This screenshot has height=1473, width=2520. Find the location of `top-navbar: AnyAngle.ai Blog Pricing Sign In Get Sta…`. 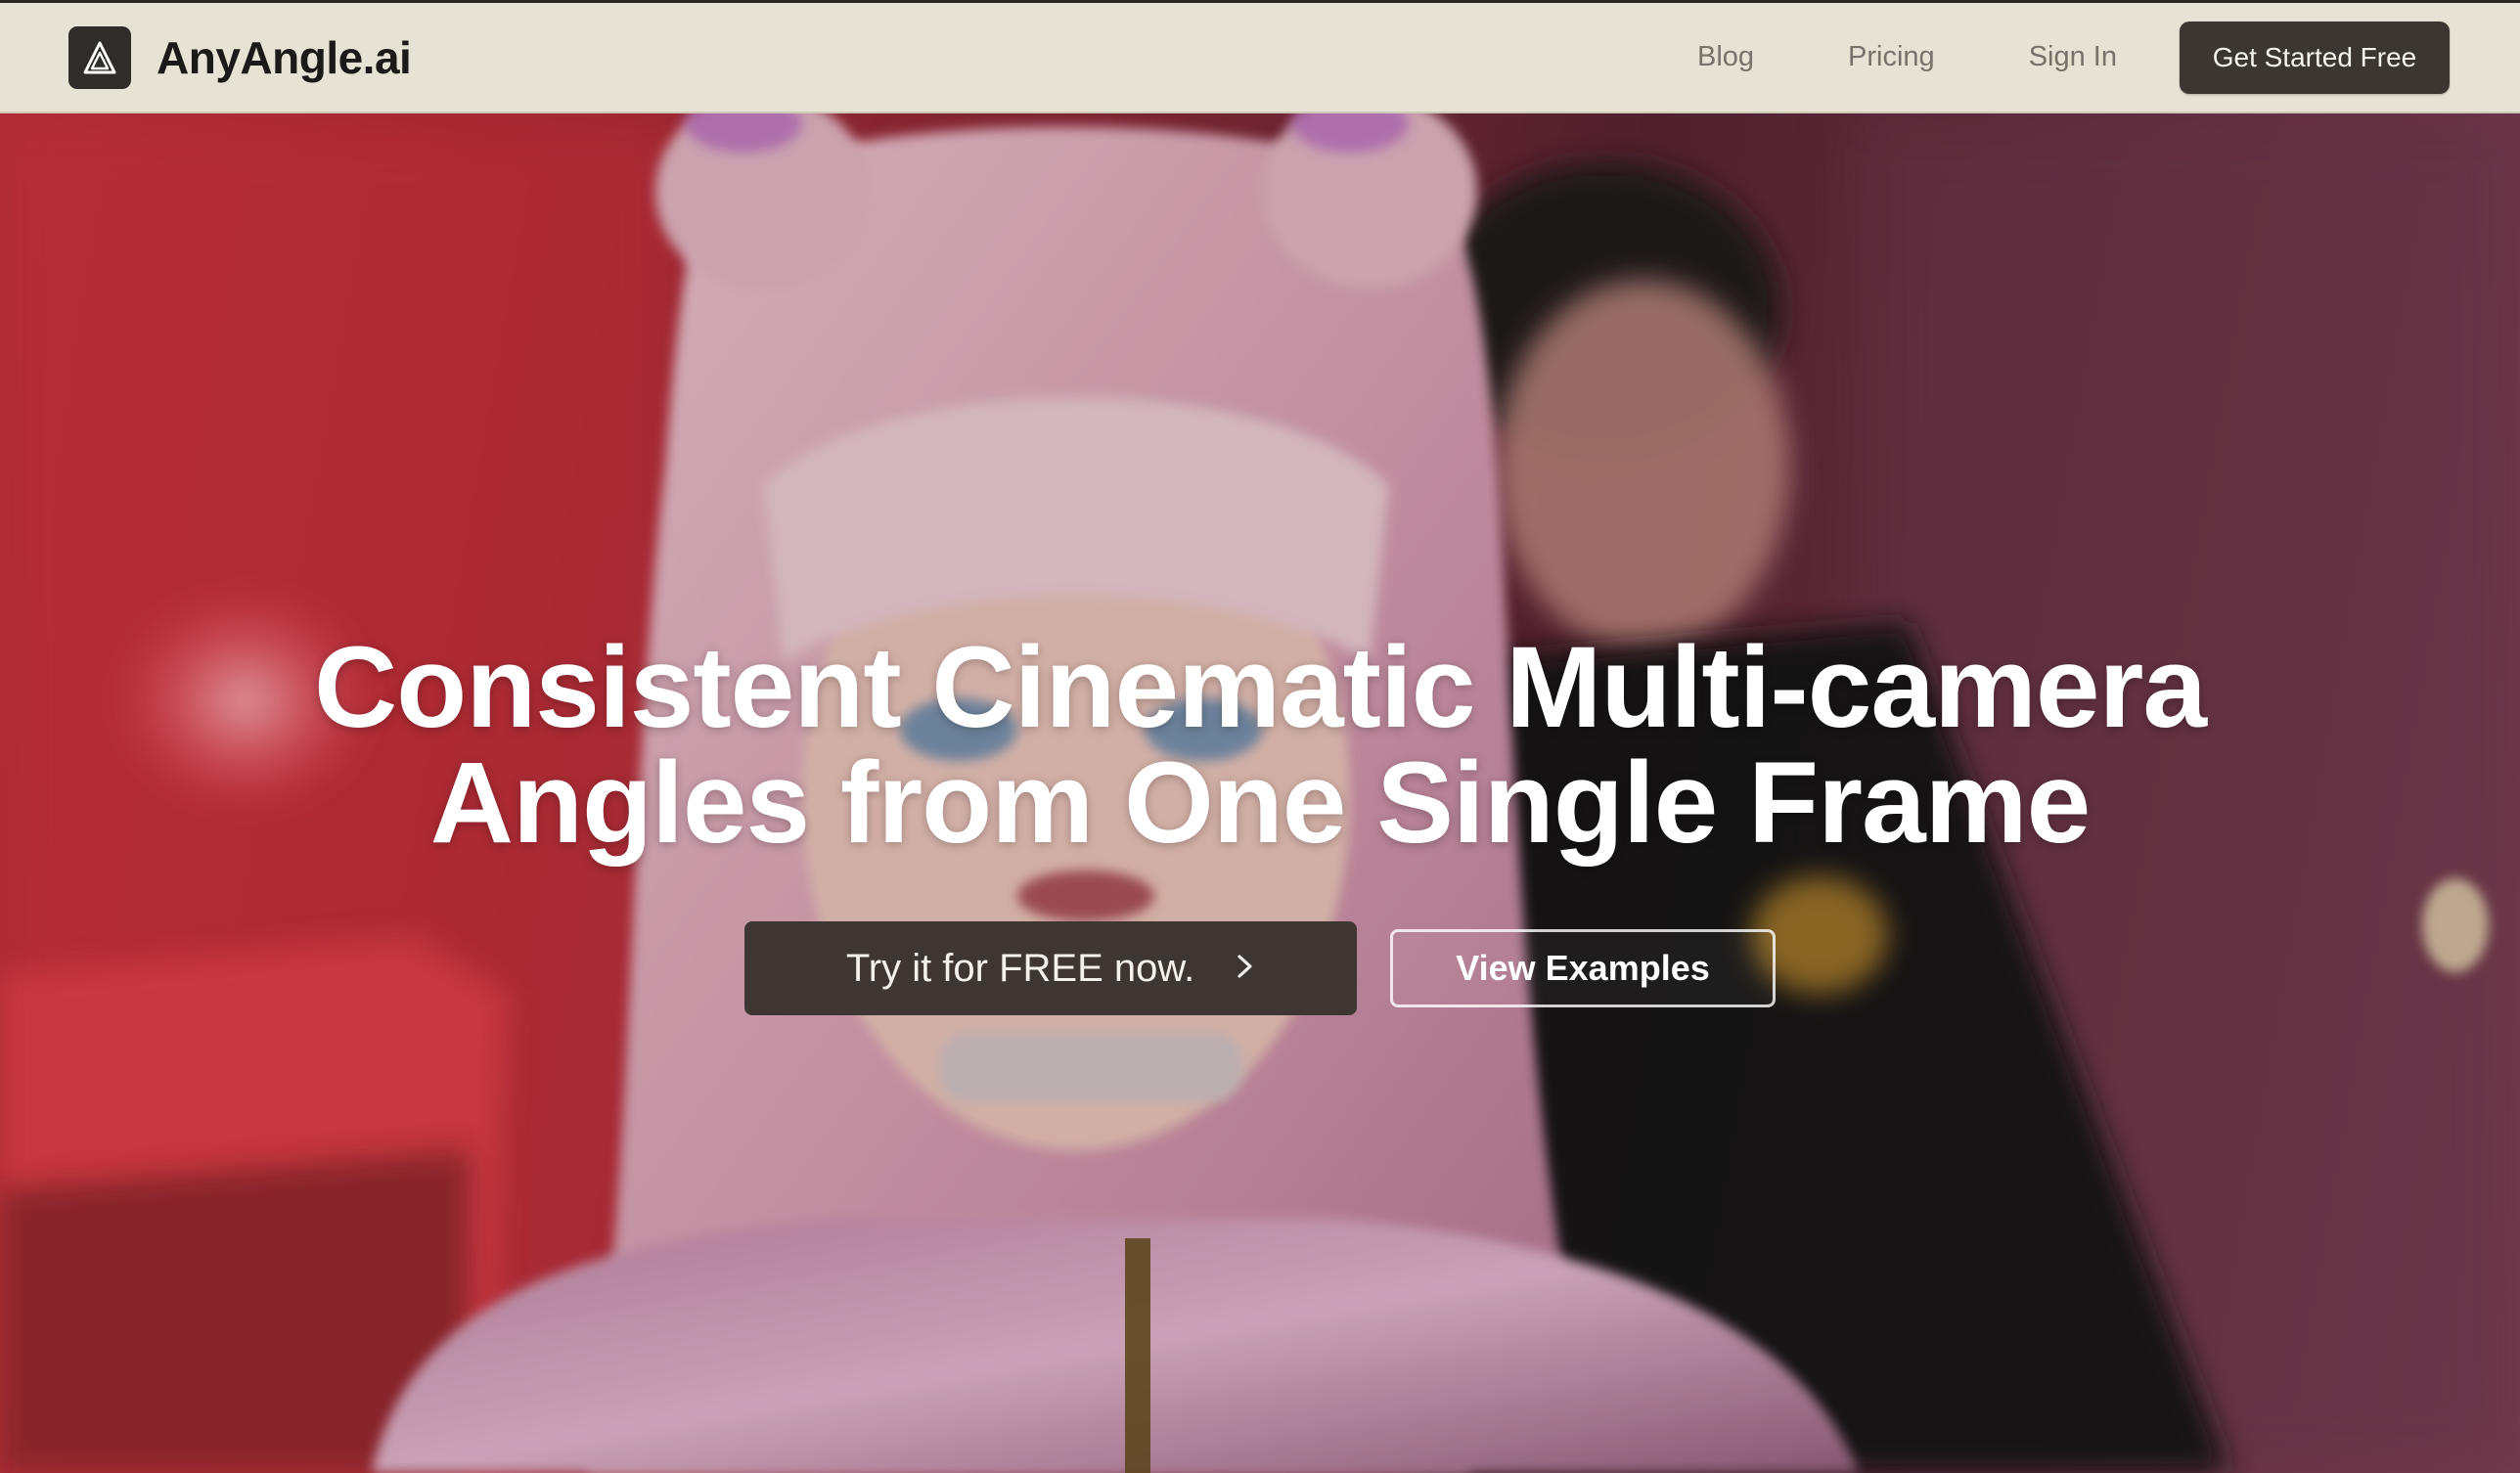

top-navbar: AnyAngle.ai Blog Pricing Sign In Get Sta… is located at coordinates (1260, 56).